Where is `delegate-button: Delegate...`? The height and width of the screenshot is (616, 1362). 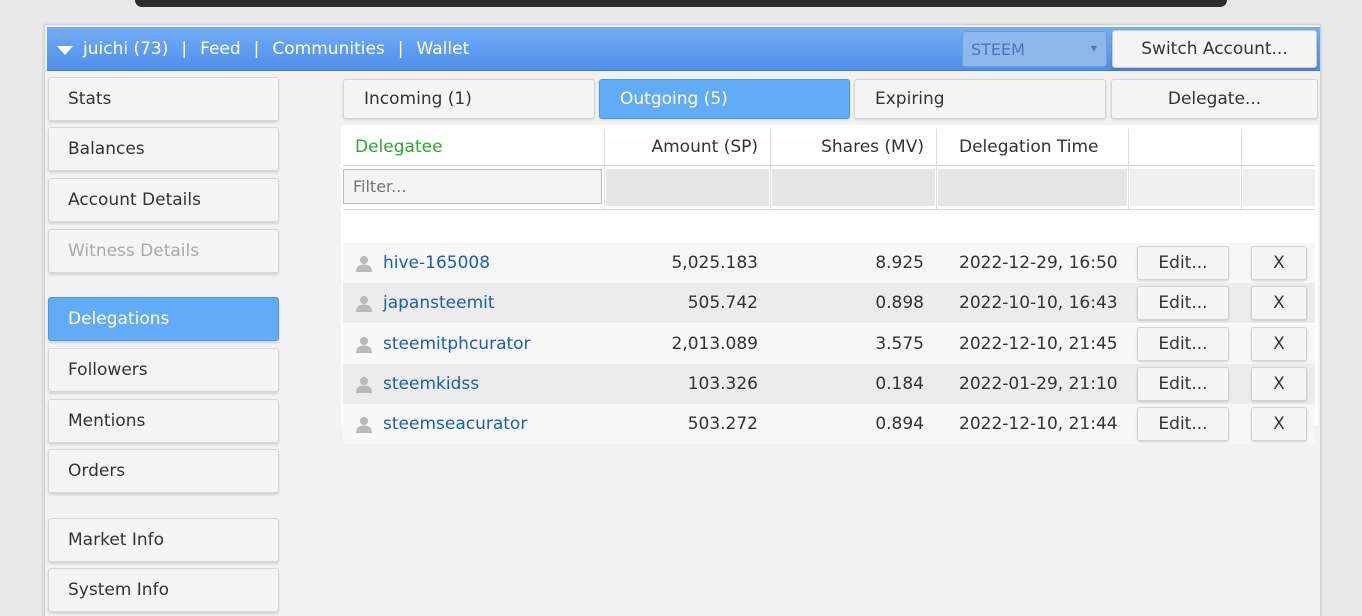
delegate-button: Delegate... is located at coordinates (1214, 99).